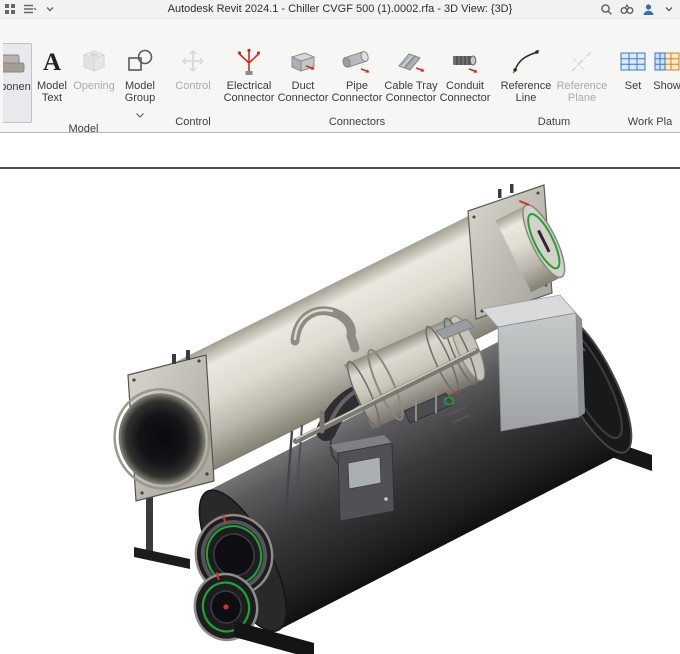 This screenshot has height=654, width=680. I want to click on ribbon-button-conduit-connector: Conduit Connector, so click(465, 73).